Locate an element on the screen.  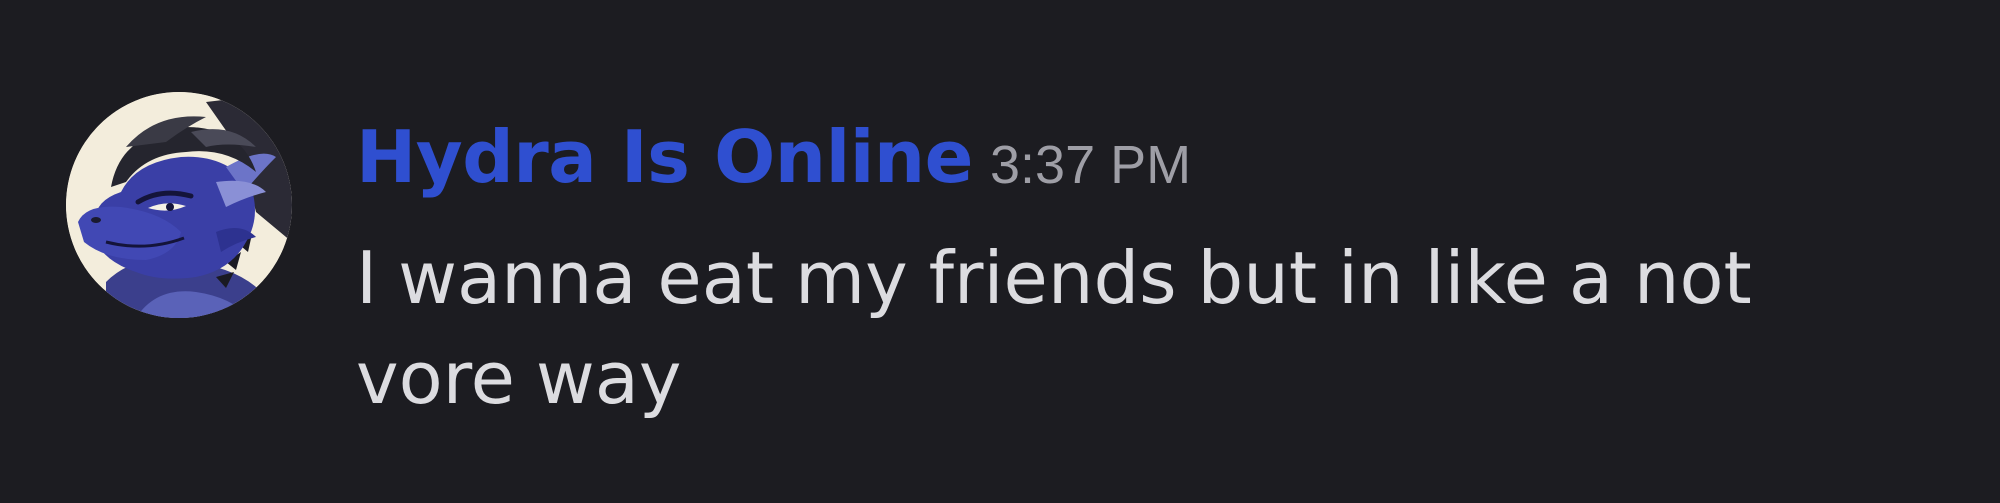
blue-dragon-avatar-icon is located at coordinates (179, 205).